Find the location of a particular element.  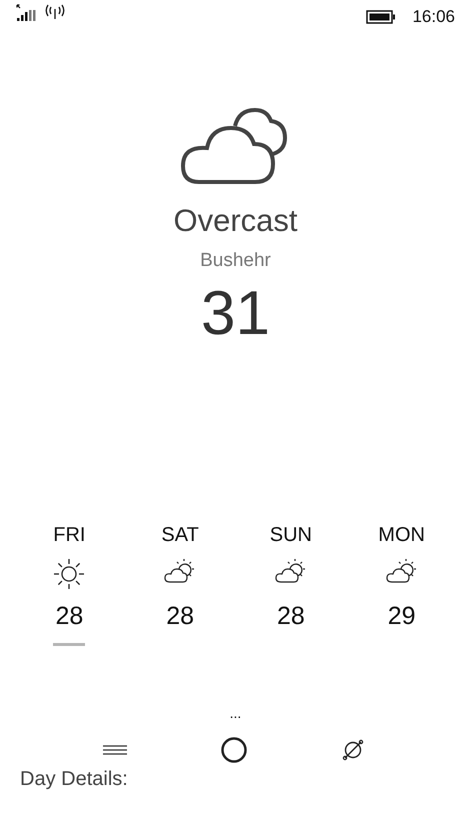

sun-icon is located at coordinates (69, 574).